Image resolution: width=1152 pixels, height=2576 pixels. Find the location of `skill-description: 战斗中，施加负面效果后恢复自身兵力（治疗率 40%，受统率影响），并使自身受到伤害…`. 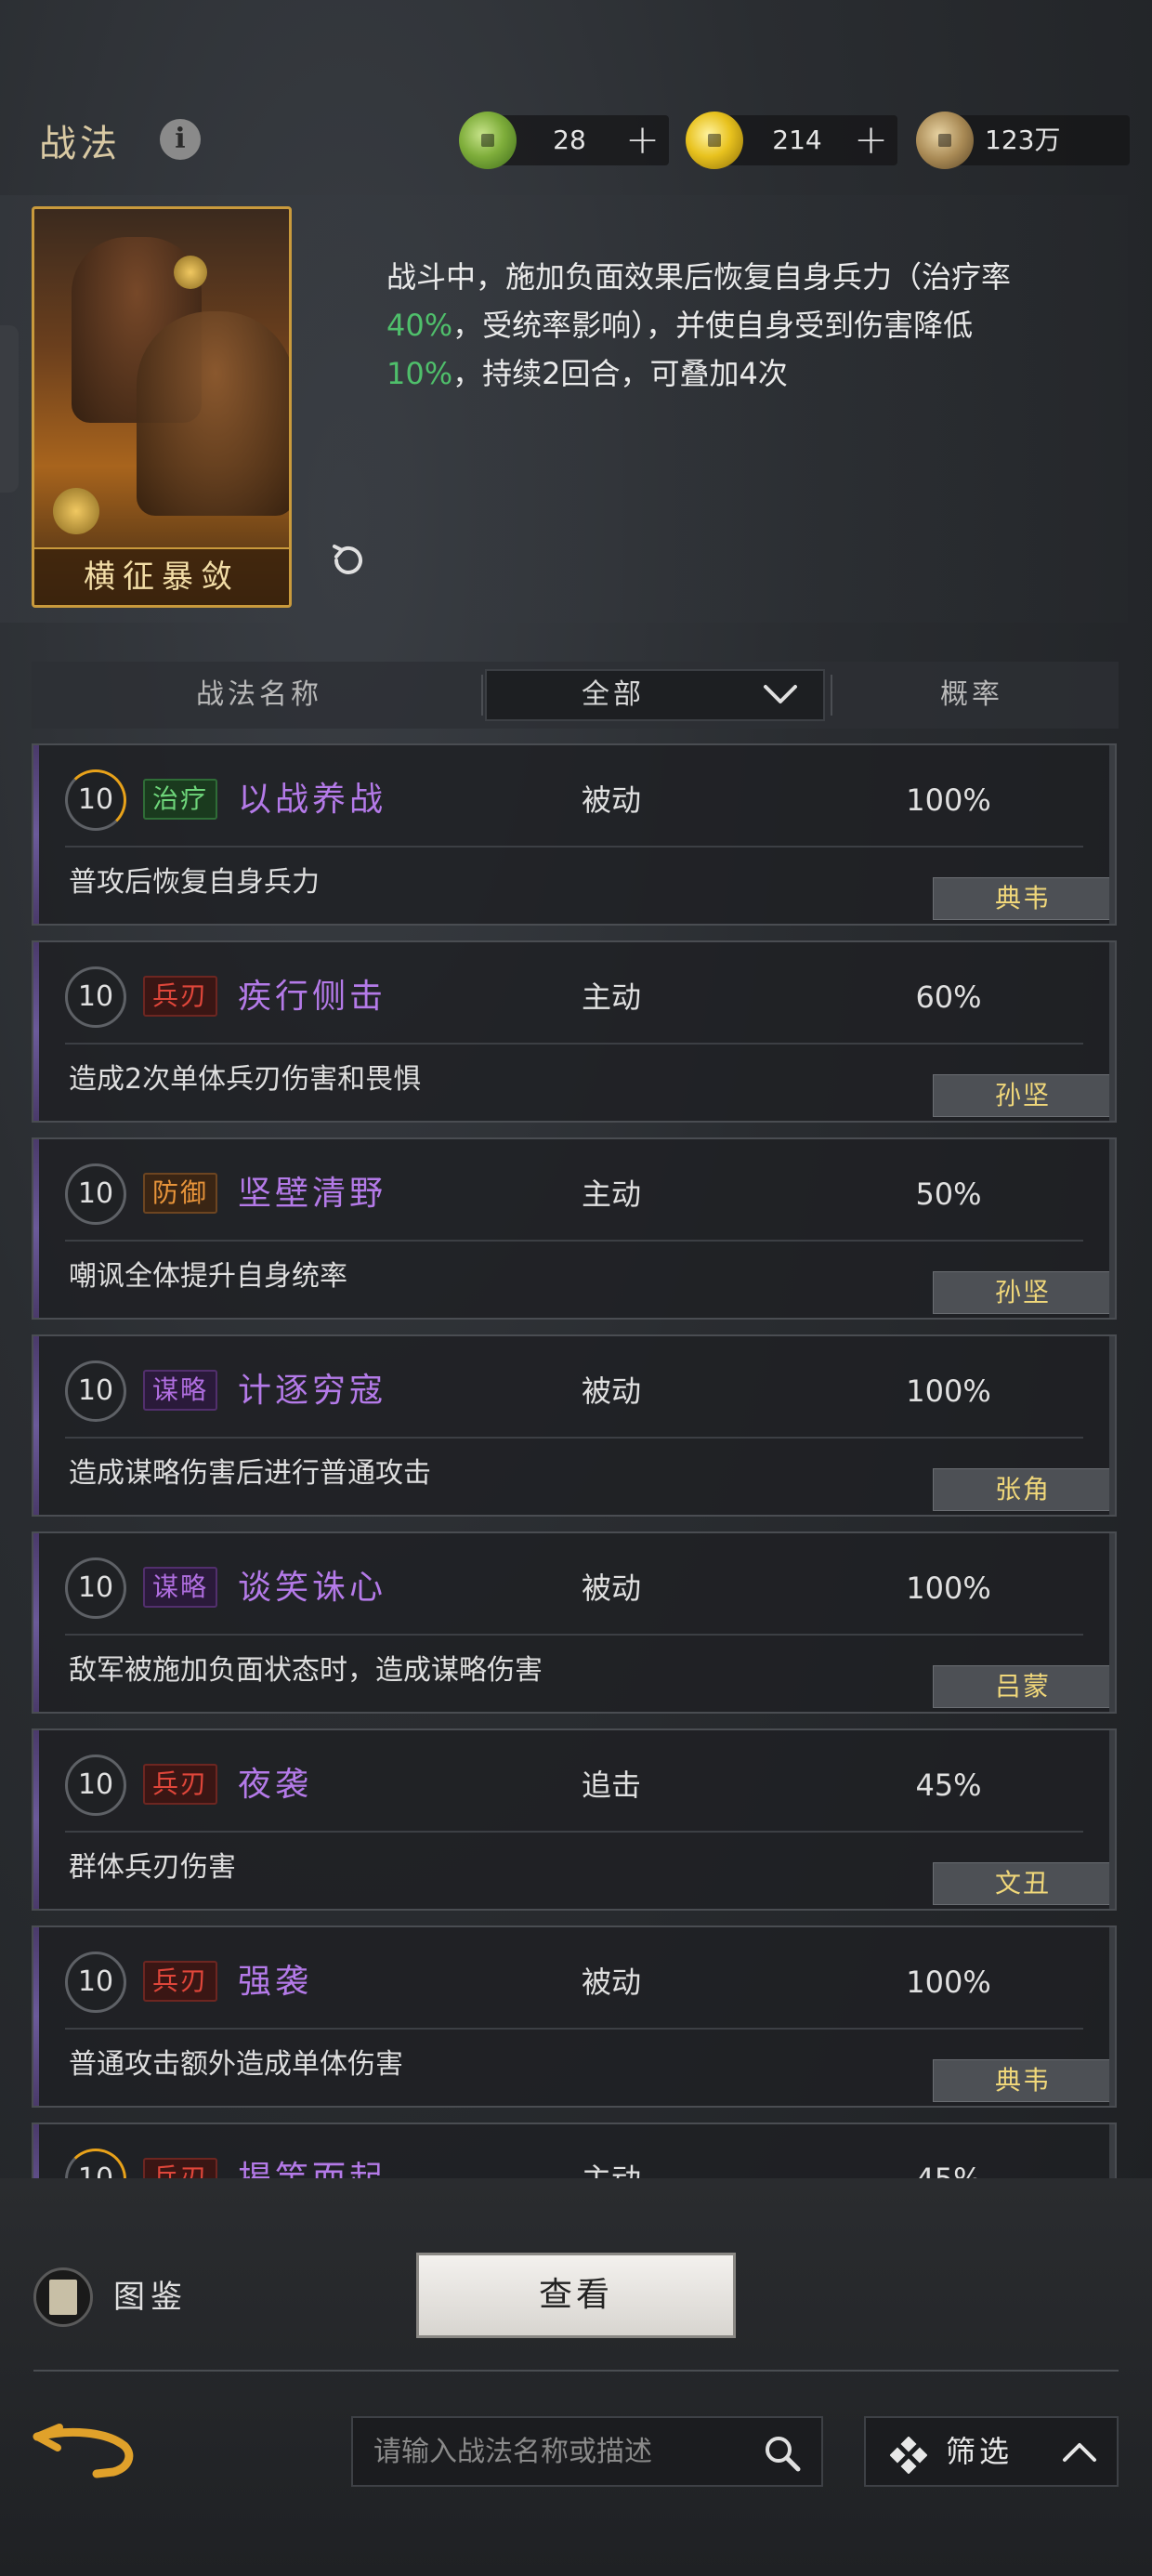

skill-description: 战斗中，施加负面效果后恢复自身兵力（治疗率 40%，受统率影响），并使自身受到伤害… is located at coordinates (711, 325).